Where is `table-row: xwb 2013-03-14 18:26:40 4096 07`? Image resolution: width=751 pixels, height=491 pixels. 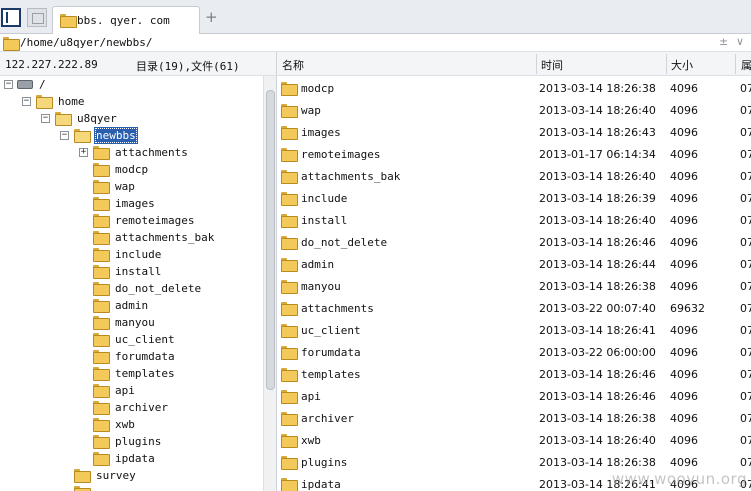 table-row: xwb 2013-03-14 18:26:40 4096 07 is located at coordinates (514, 441).